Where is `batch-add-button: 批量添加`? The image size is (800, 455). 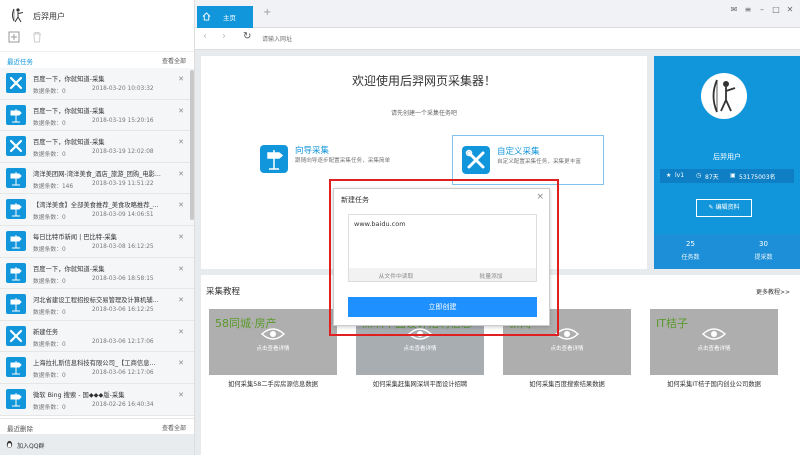 batch-add-button: 批量添加 is located at coordinates (491, 275).